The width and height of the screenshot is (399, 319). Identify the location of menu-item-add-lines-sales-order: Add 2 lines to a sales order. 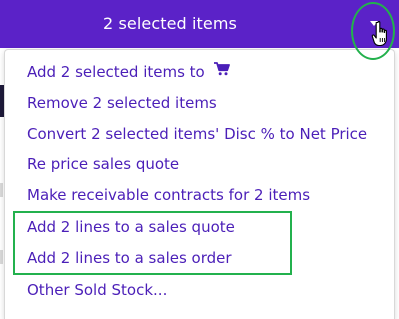
(129, 258).